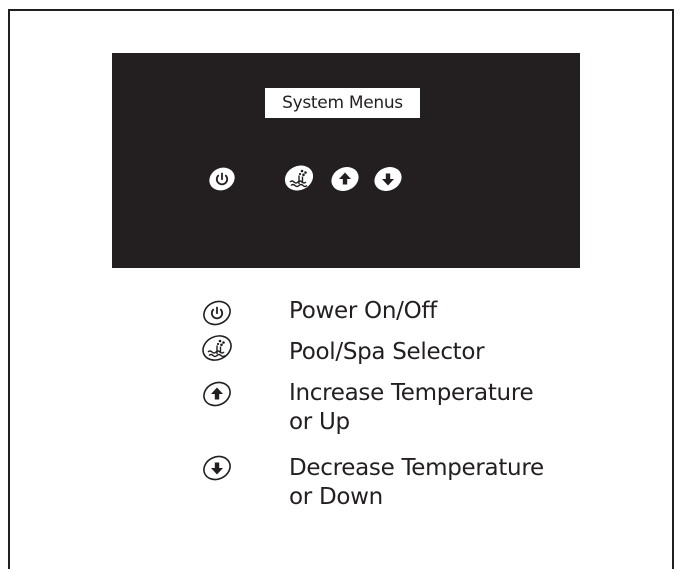  Describe the element at coordinates (342, 103) in the screenshot. I see `display-screen: System Menus` at that location.